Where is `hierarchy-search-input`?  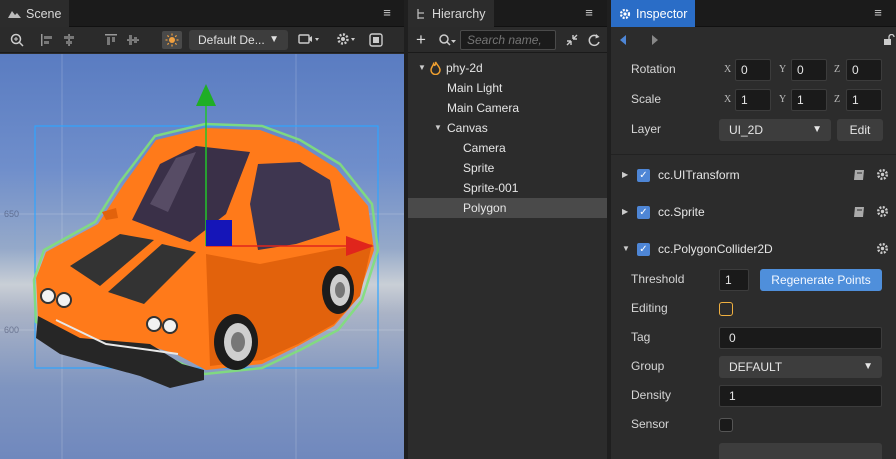
hierarchy-search-input is located at coordinates (508, 40).